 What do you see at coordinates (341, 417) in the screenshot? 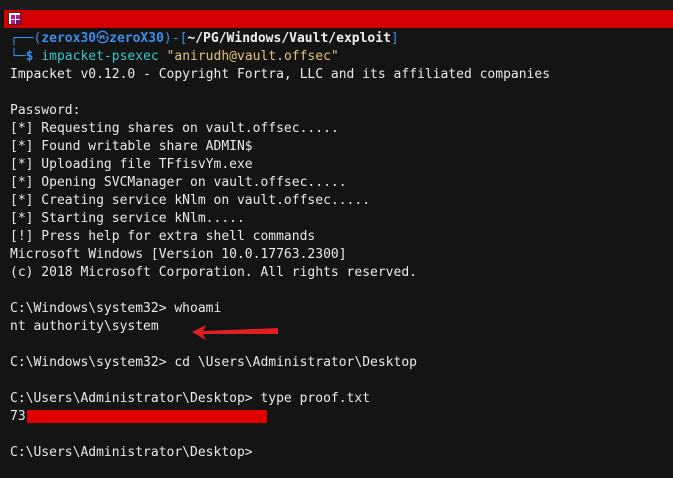
I see `proof-output-line: 73` at bounding box center [341, 417].